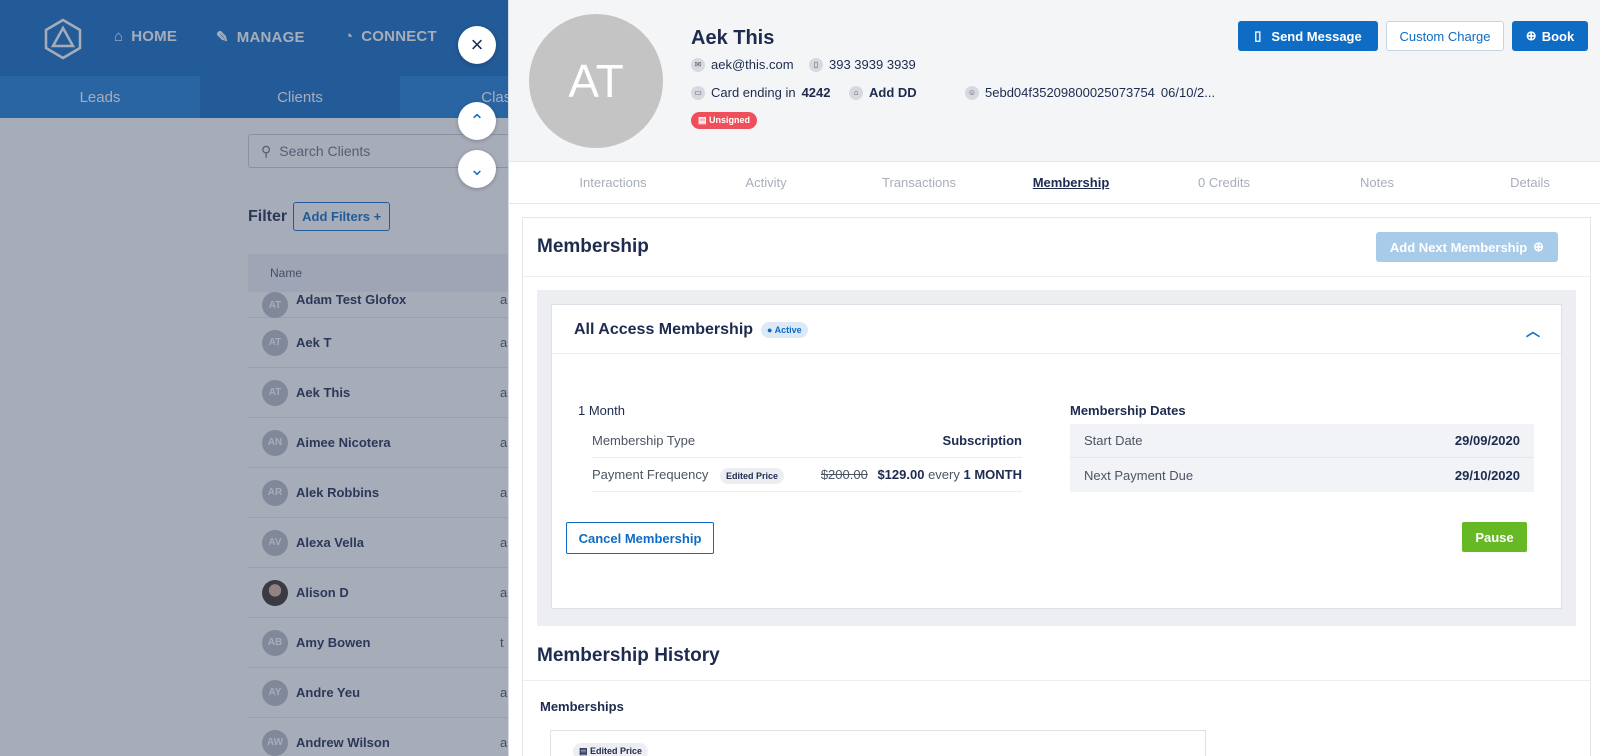 The width and height of the screenshot is (1600, 756). What do you see at coordinates (724, 120) in the screenshot?
I see `unsigned-badge: ▤ Unsigned` at bounding box center [724, 120].